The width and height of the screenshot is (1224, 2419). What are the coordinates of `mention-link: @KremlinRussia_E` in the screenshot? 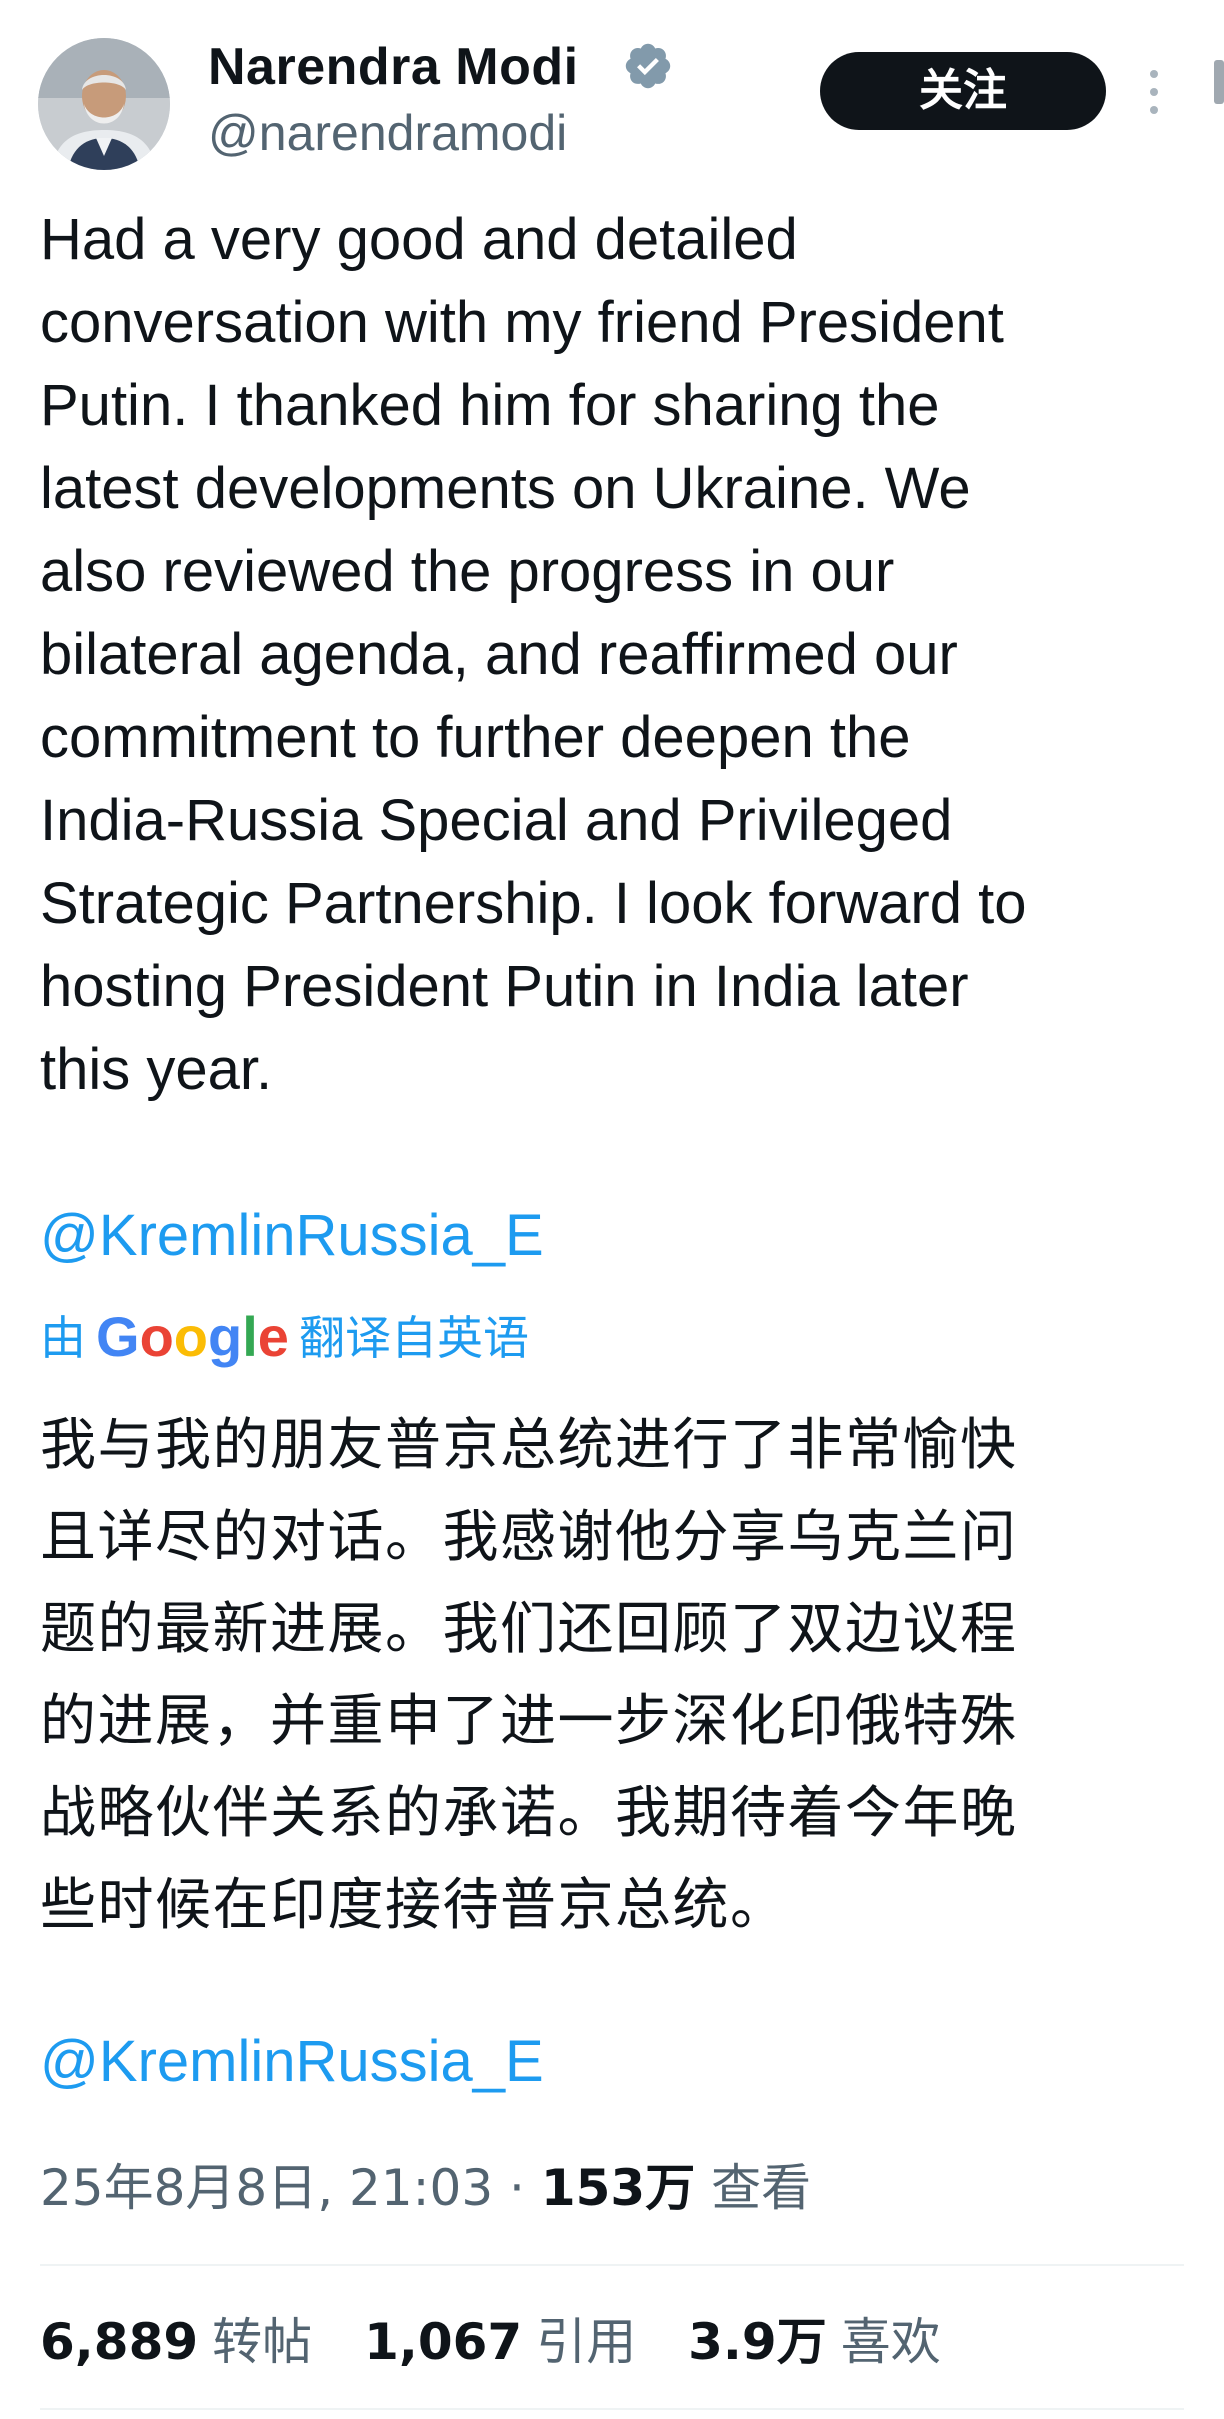 It's located at (292, 1236).